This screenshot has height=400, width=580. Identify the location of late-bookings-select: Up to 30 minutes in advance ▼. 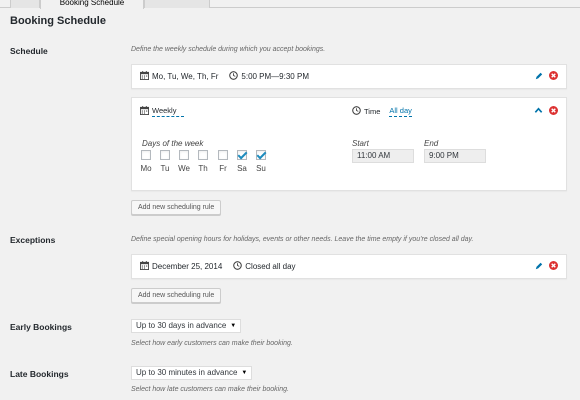
(192, 373).